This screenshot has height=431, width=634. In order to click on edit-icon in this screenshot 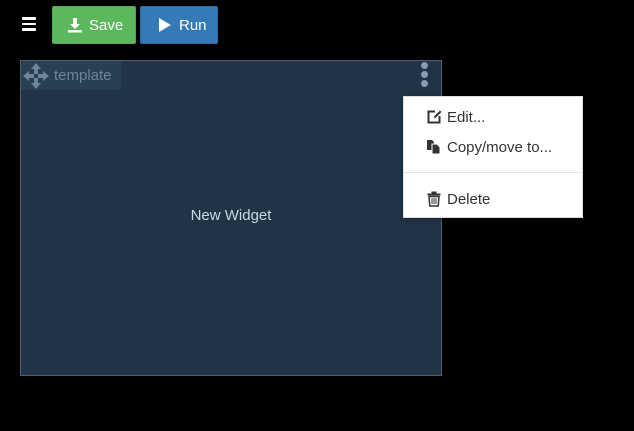, I will do `click(434, 117)`.